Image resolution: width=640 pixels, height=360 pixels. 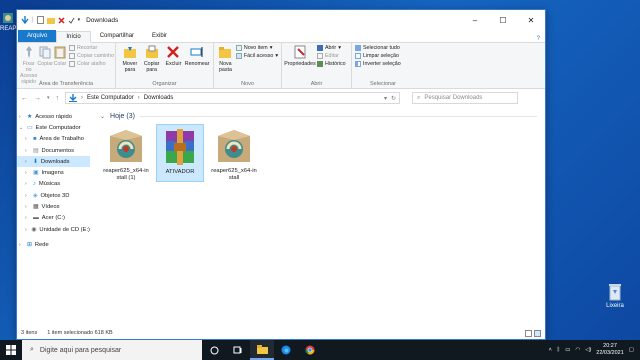 What do you see at coordinates (281, 333) in the screenshot?
I see `status-bar: 3 itens 1 item selecionado 618 KB` at bounding box center [281, 333].